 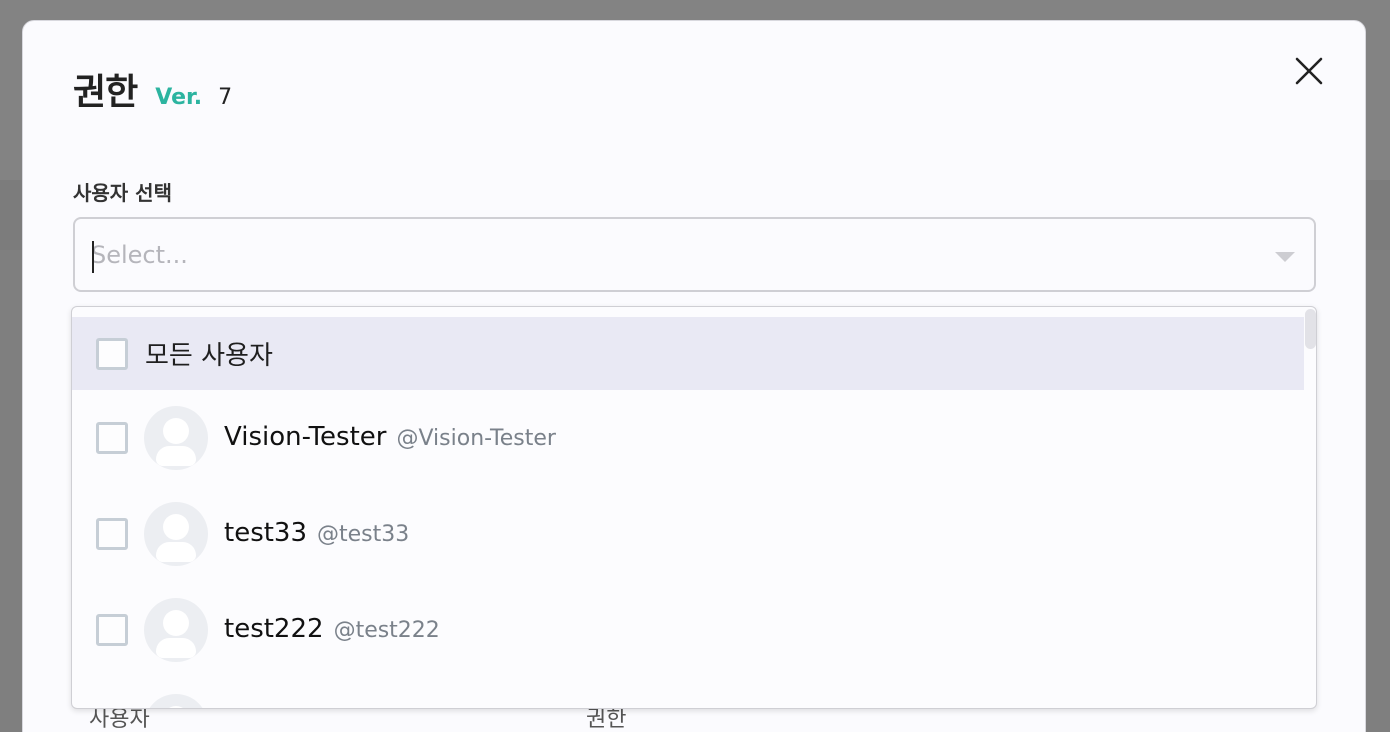 What do you see at coordinates (688, 693) in the screenshot?
I see `user-option-partial` at bounding box center [688, 693].